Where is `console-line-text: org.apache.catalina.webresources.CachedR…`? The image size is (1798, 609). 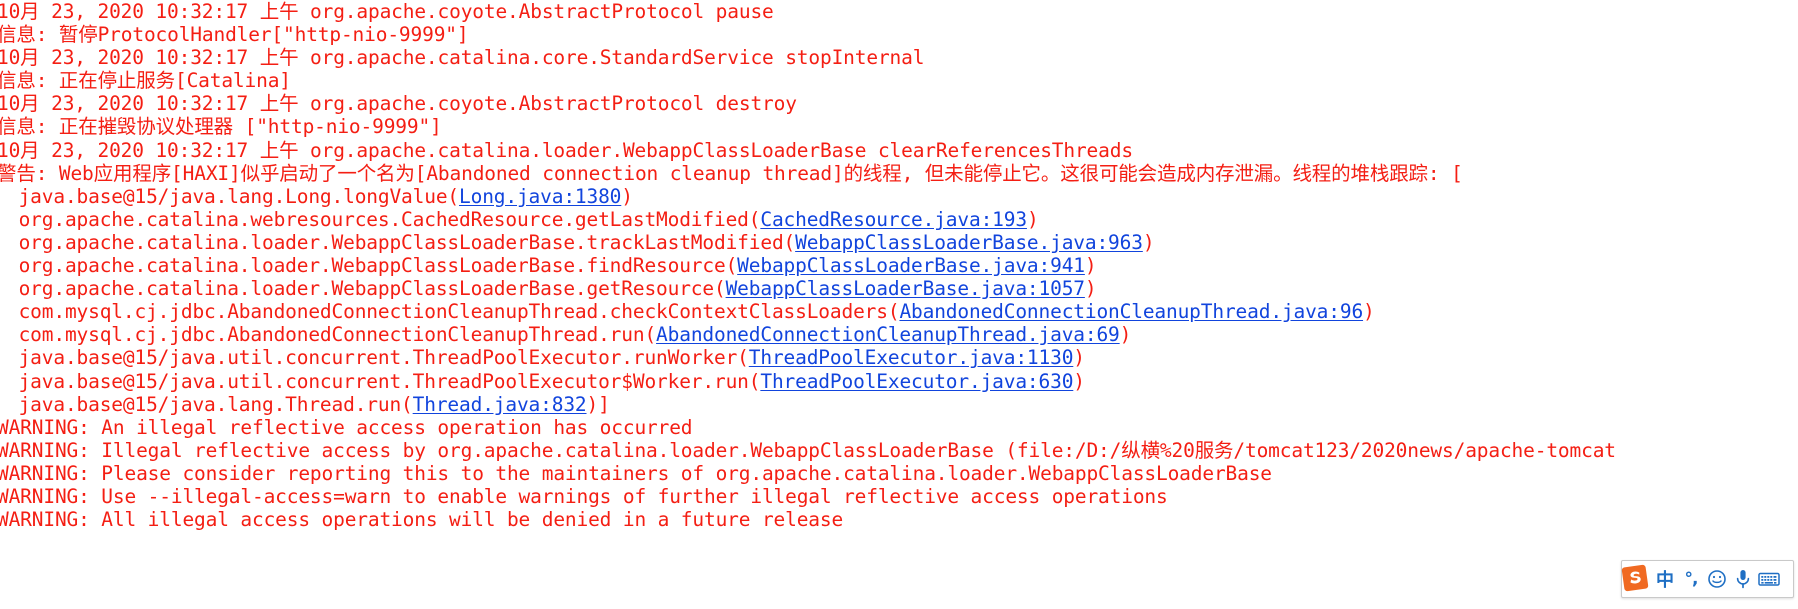 console-line-text: org.apache.catalina.webresources.CachedR… is located at coordinates (384, 219).